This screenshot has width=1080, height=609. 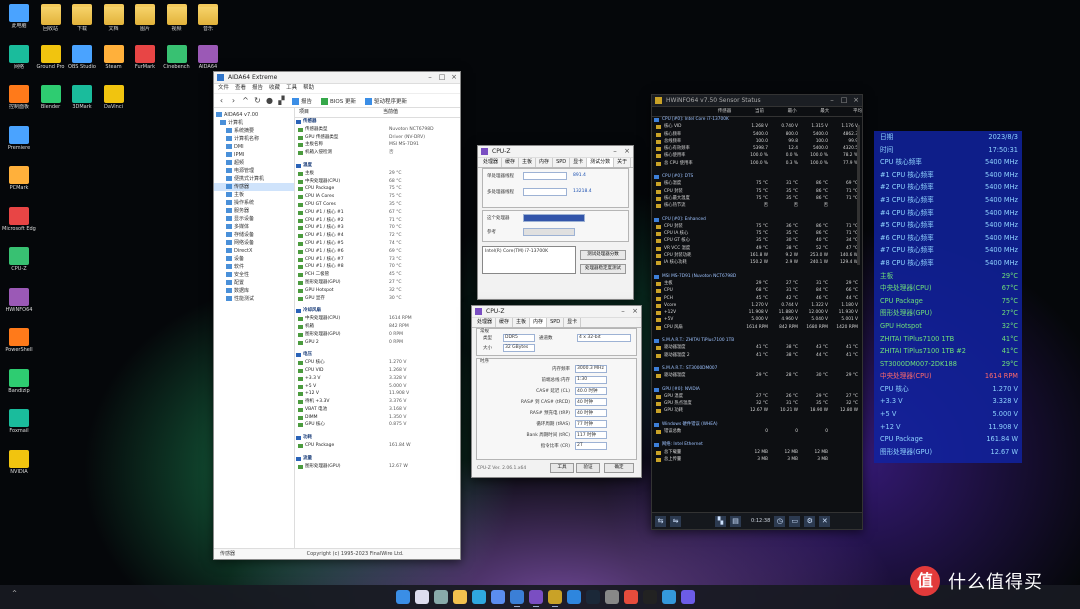 I want to click on tree-item: 计算机, so click(x=254, y=123).